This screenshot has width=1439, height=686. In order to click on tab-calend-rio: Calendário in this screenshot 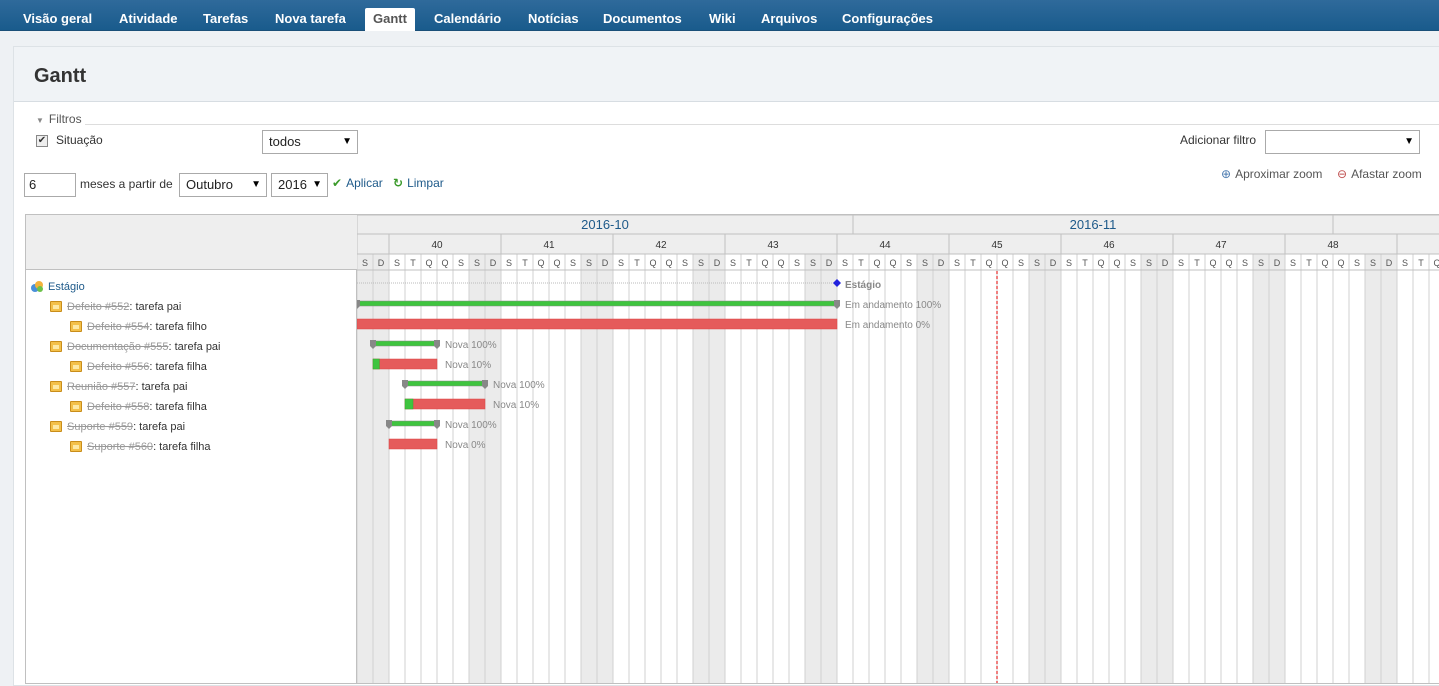, I will do `click(467, 19)`.